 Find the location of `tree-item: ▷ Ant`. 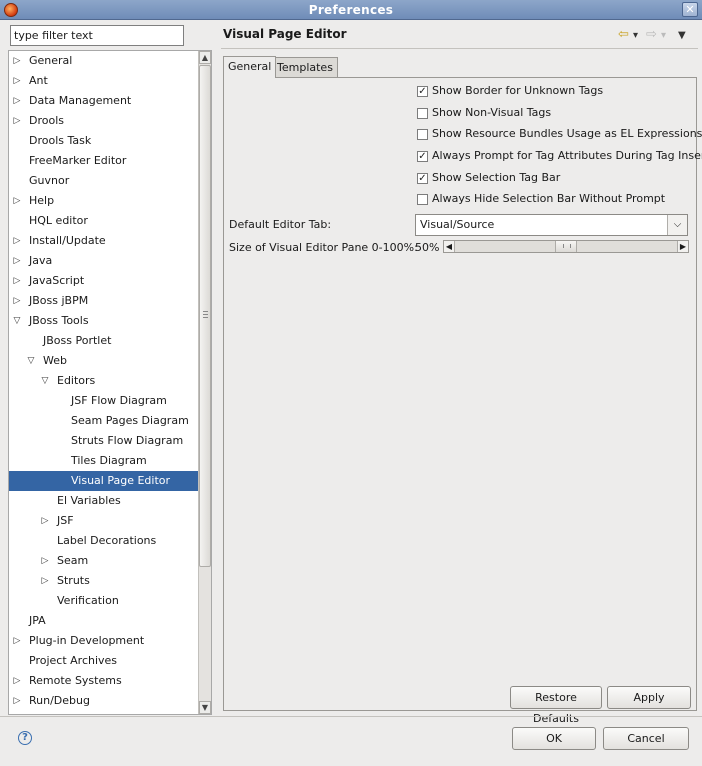

tree-item: ▷ Ant is located at coordinates (104, 81).